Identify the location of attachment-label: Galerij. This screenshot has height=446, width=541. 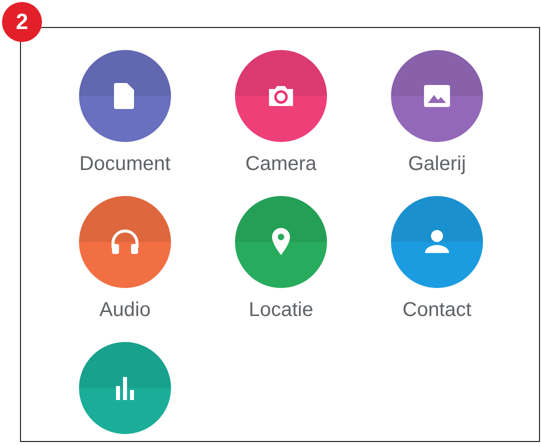
(437, 164).